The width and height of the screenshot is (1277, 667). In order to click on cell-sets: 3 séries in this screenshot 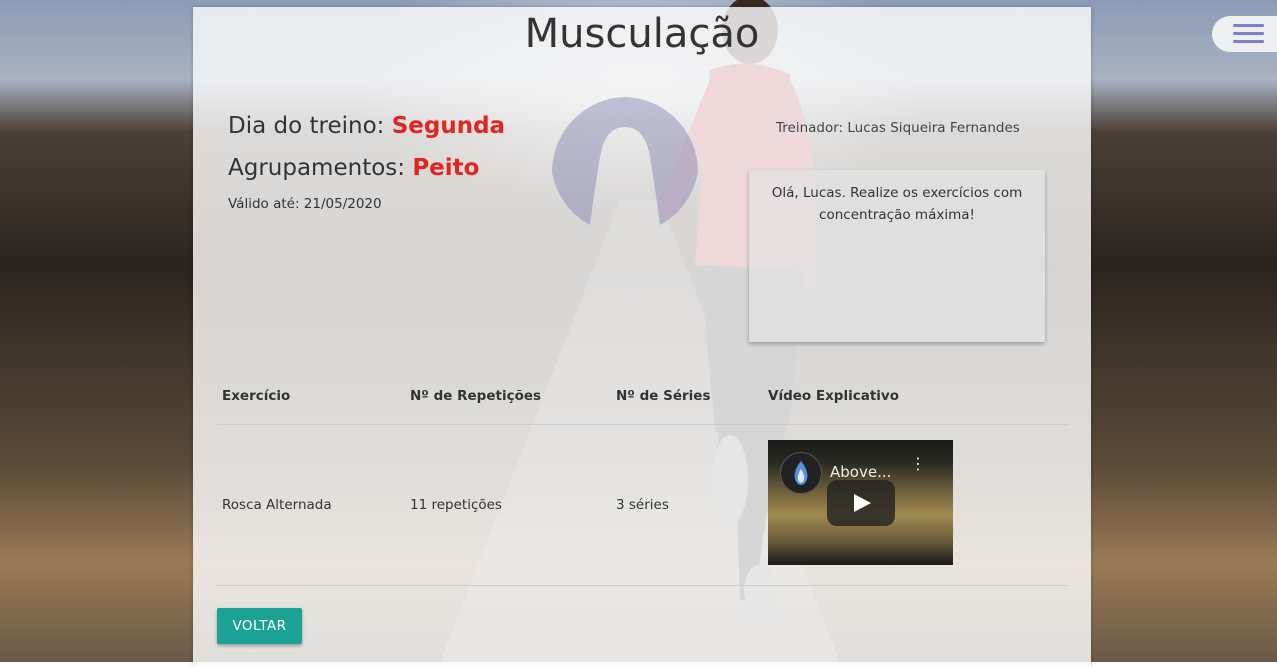, I will do `click(642, 505)`.